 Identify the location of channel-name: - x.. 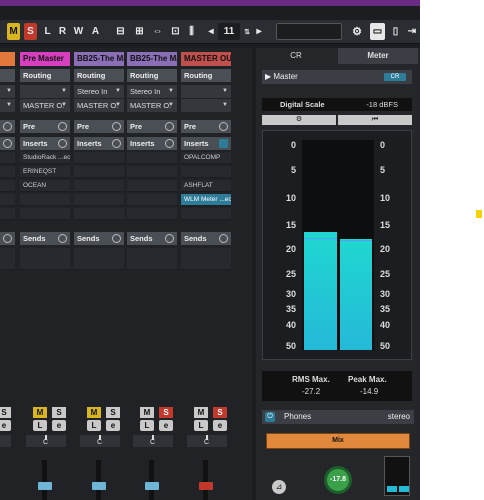
(7, 59).